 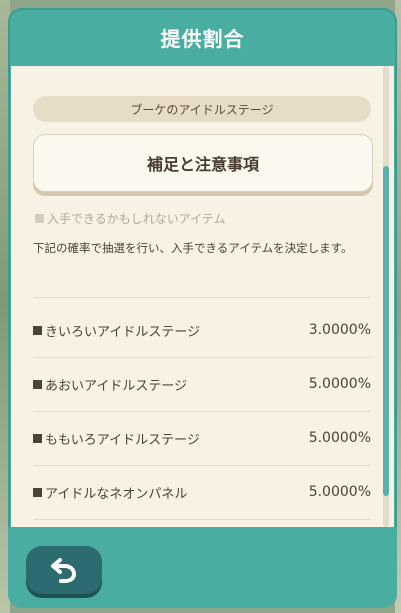 I want to click on scrollbar-thumb, so click(x=386, y=331).